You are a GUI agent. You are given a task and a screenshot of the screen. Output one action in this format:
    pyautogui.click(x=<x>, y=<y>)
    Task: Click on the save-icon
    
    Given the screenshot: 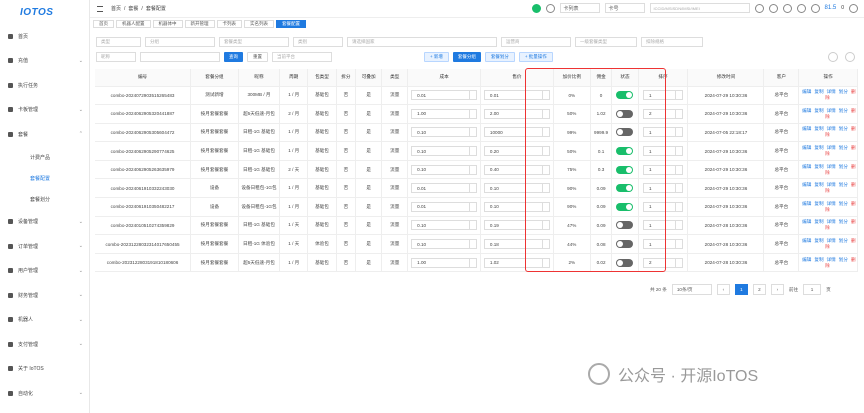 What is the action you would take?
    pyautogui.click(x=550, y=8)
    